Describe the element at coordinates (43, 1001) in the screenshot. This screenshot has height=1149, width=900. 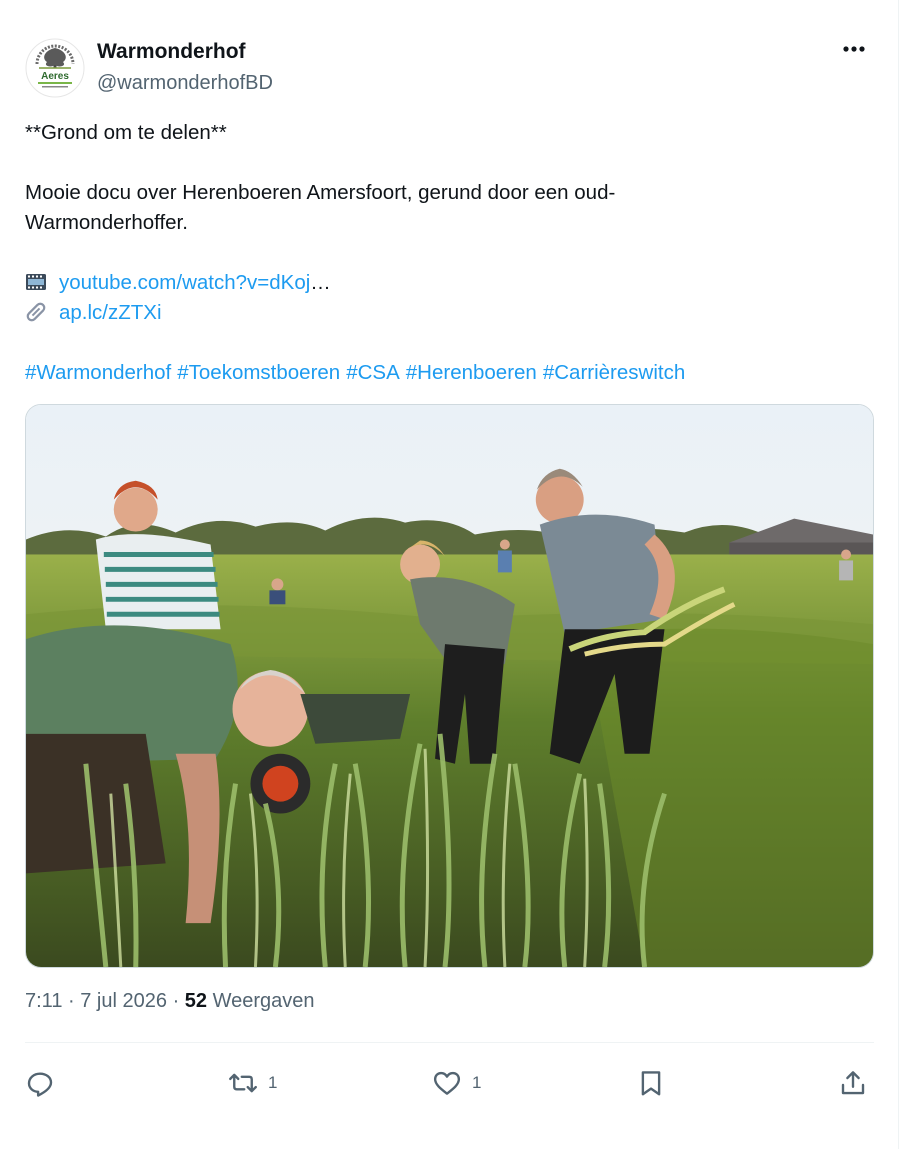
I see `post-time: 7:11` at that location.